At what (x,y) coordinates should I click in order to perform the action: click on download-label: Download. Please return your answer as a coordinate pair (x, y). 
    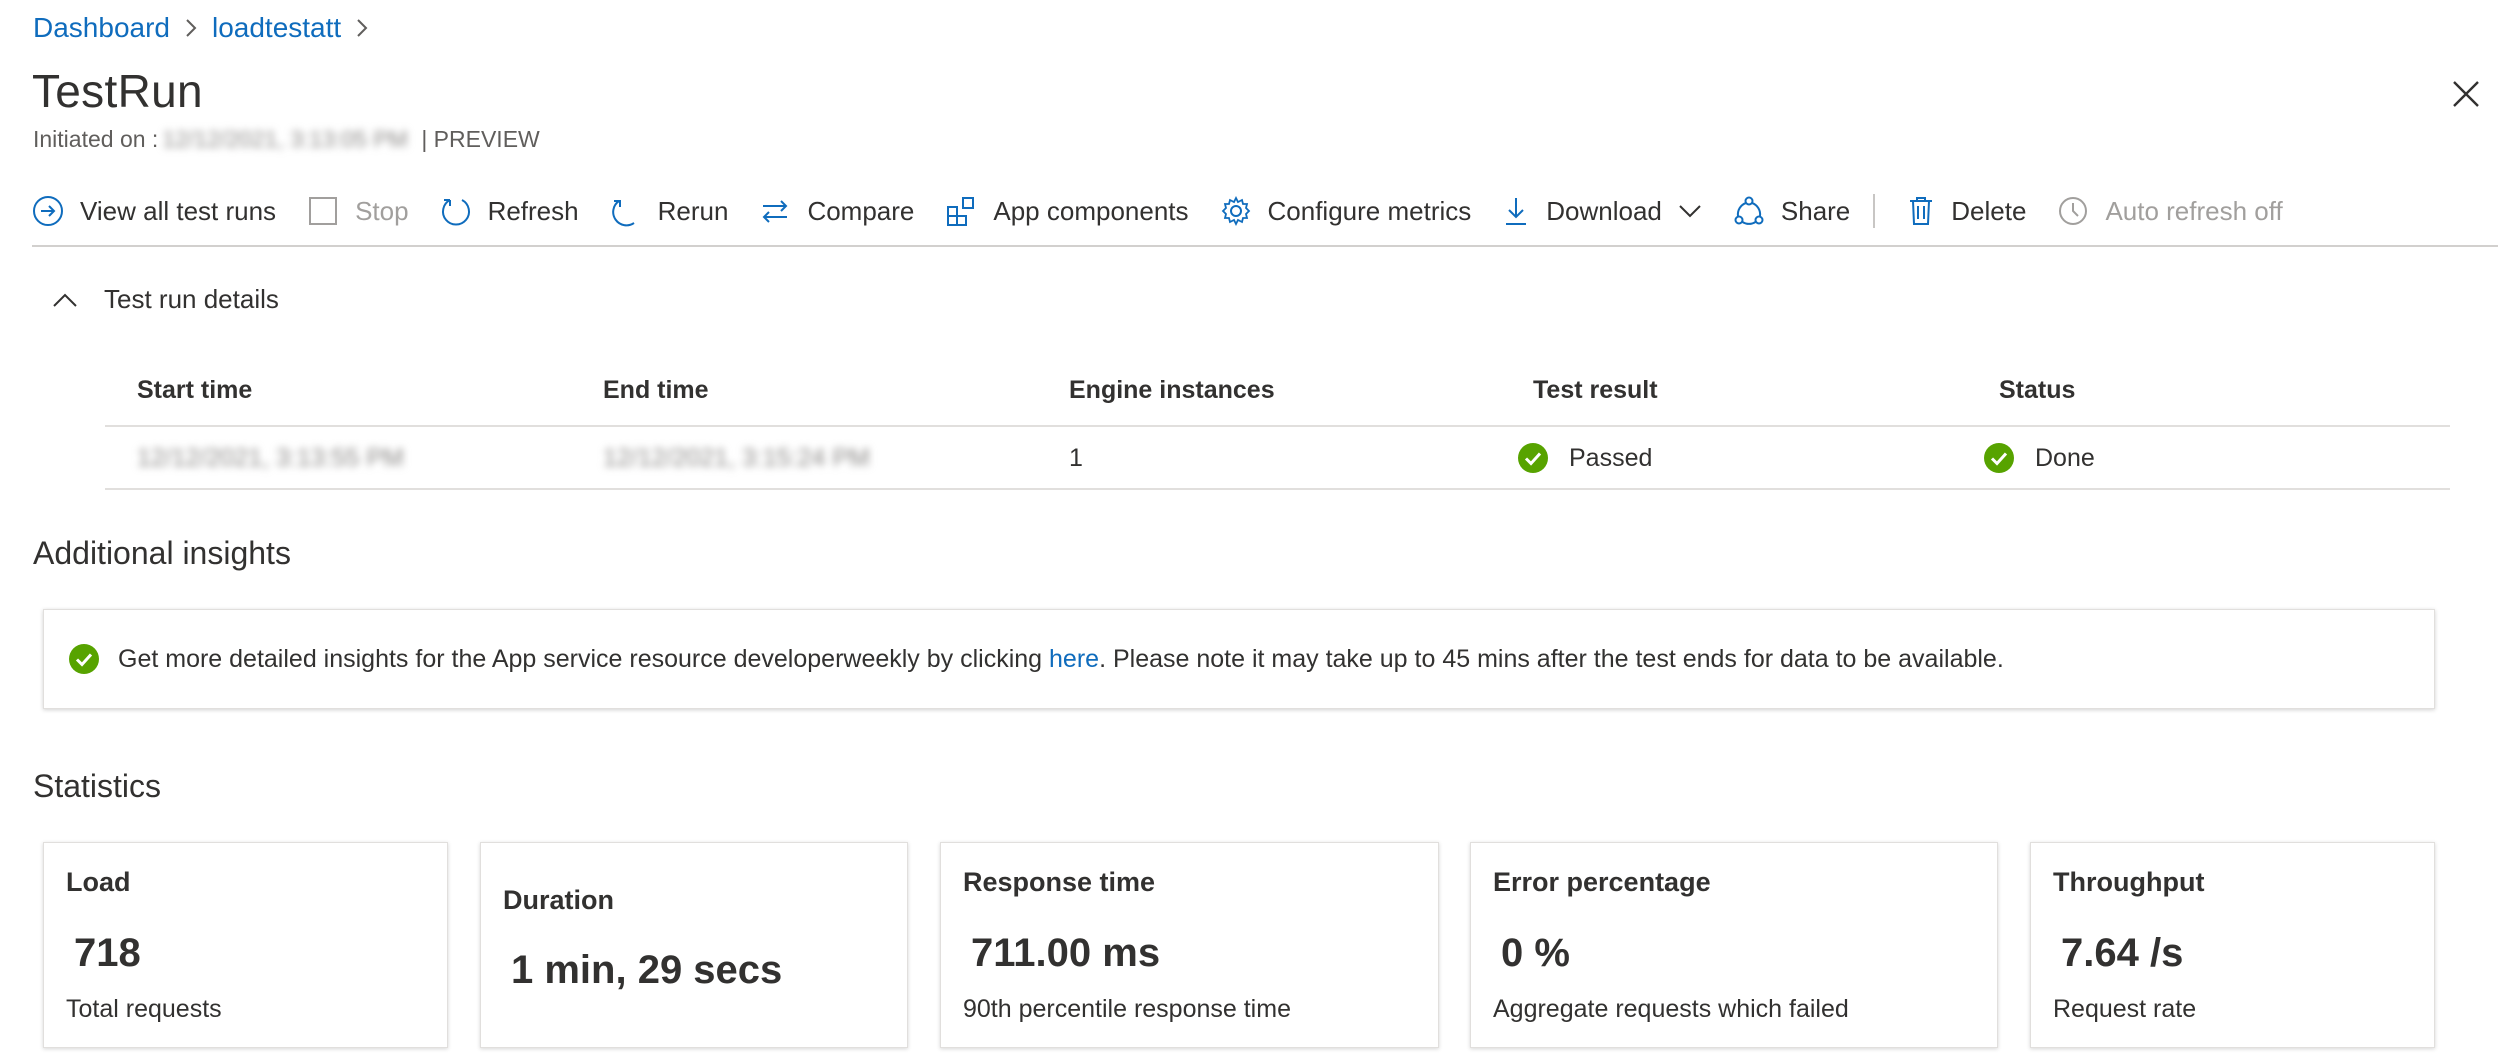
    Looking at the image, I should click on (1604, 210).